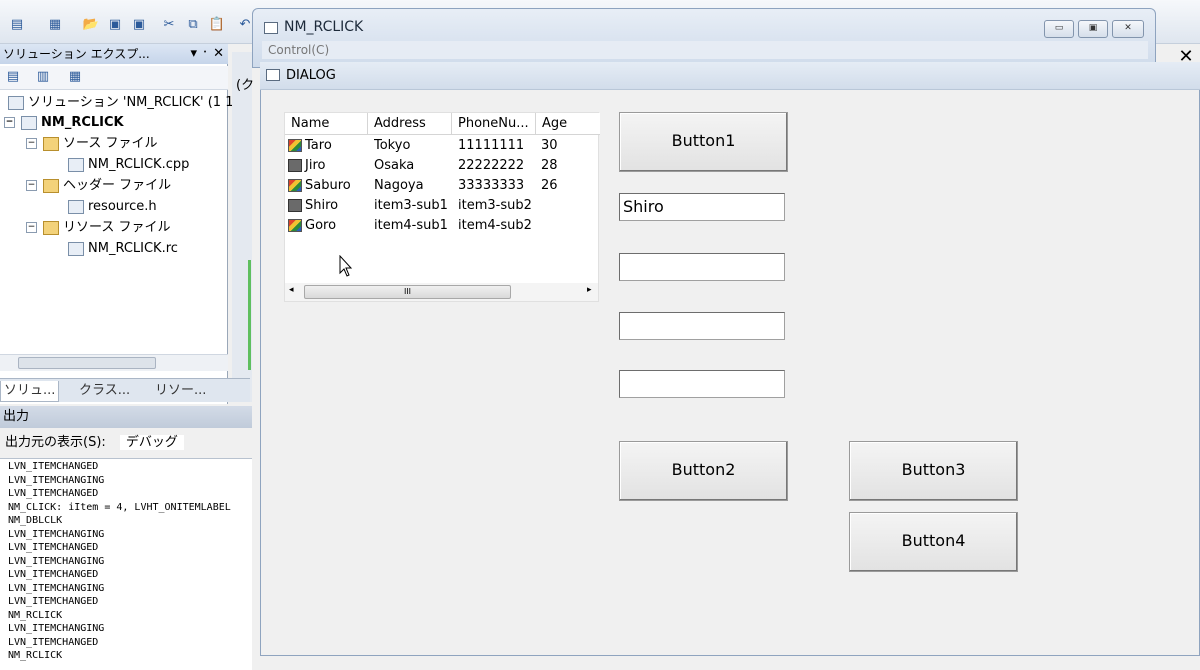 The height and width of the screenshot is (670, 1200). What do you see at coordinates (410, 124) in the screenshot?
I see `column-header-address: Address` at bounding box center [410, 124].